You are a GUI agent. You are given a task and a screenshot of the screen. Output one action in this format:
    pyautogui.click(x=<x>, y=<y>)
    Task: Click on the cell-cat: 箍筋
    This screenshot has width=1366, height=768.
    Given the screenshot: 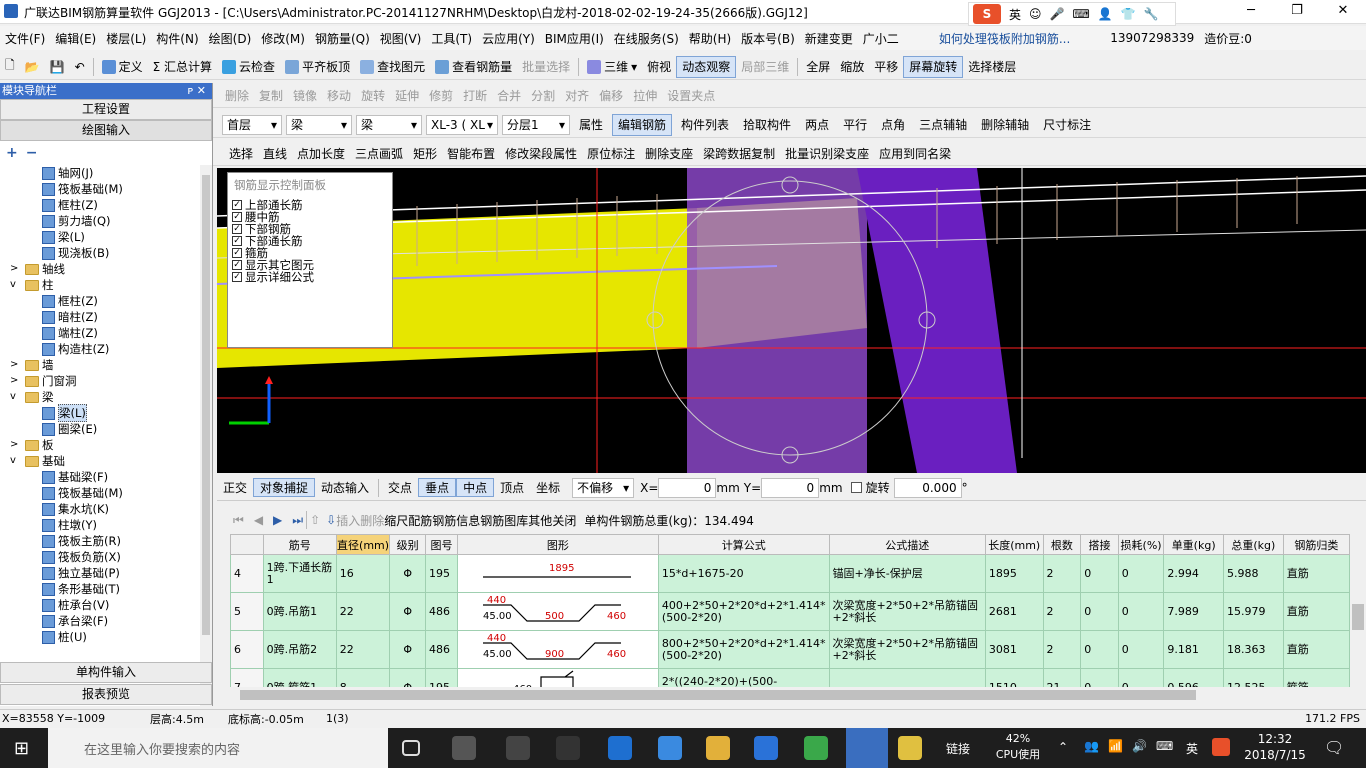 What is the action you would take?
    pyautogui.click(x=1316, y=677)
    